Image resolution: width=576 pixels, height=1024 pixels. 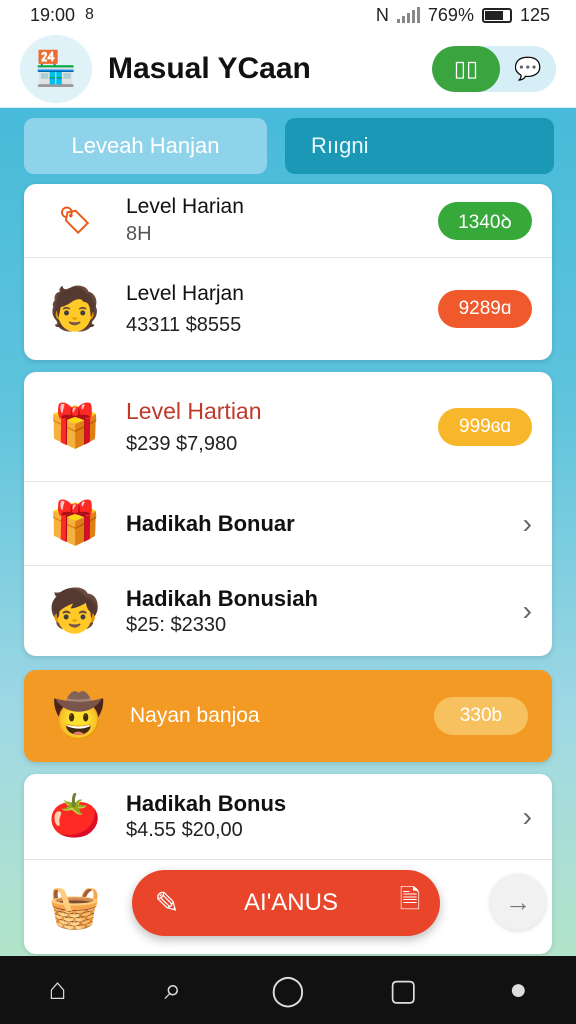 I want to click on pencil-icon: ✎, so click(x=167, y=903).